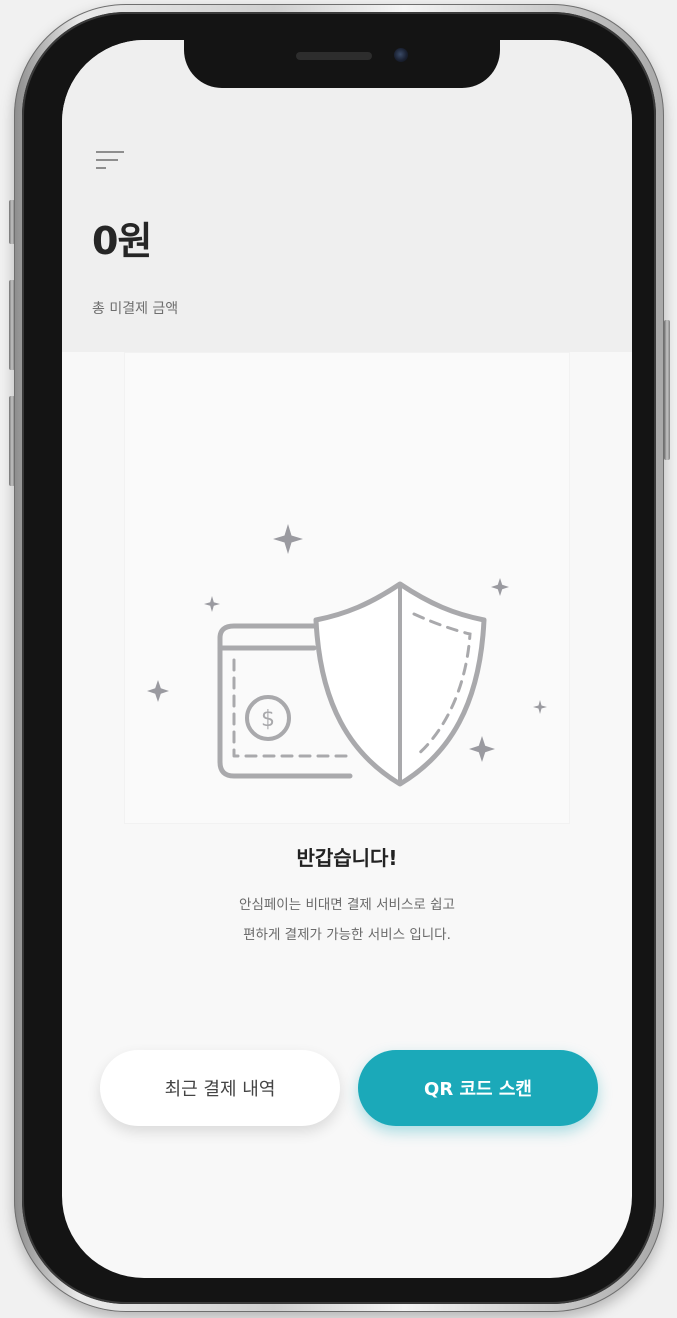  What do you see at coordinates (135, 309) in the screenshot?
I see `total-unpaid-amount-label: 총 미결제 금액` at bounding box center [135, 309].